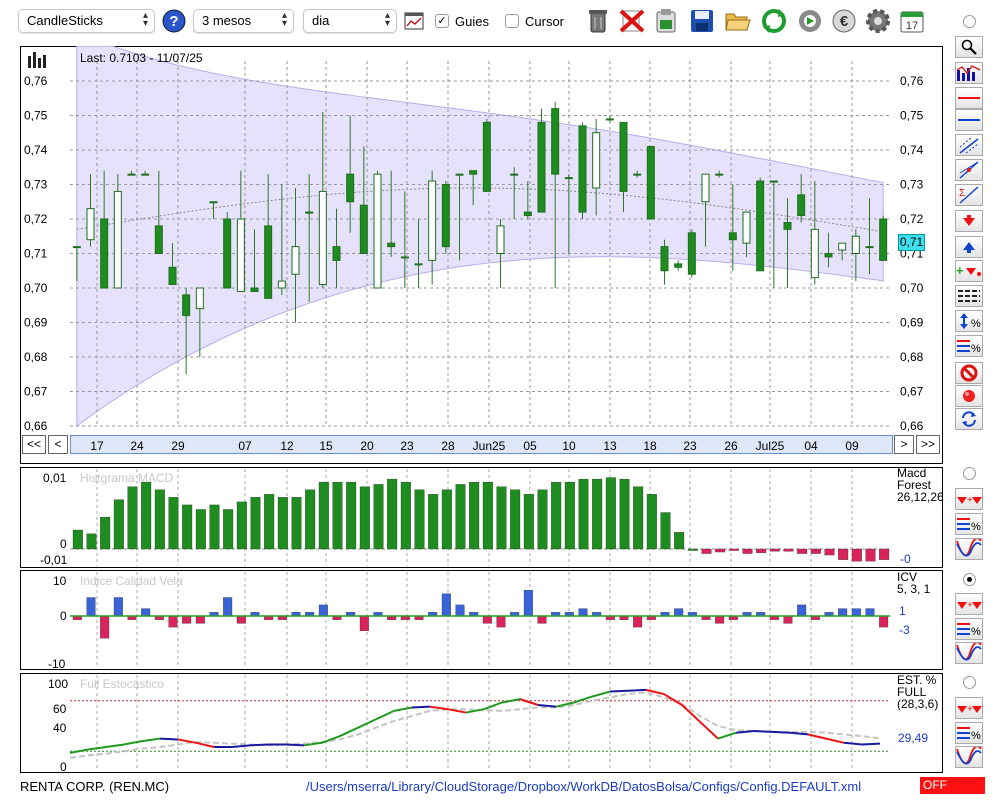  What do you see at coordinates (55, 478) in the screenshot?
I see `macd-y-tick: 0,01` at bounding box center [55, 478].